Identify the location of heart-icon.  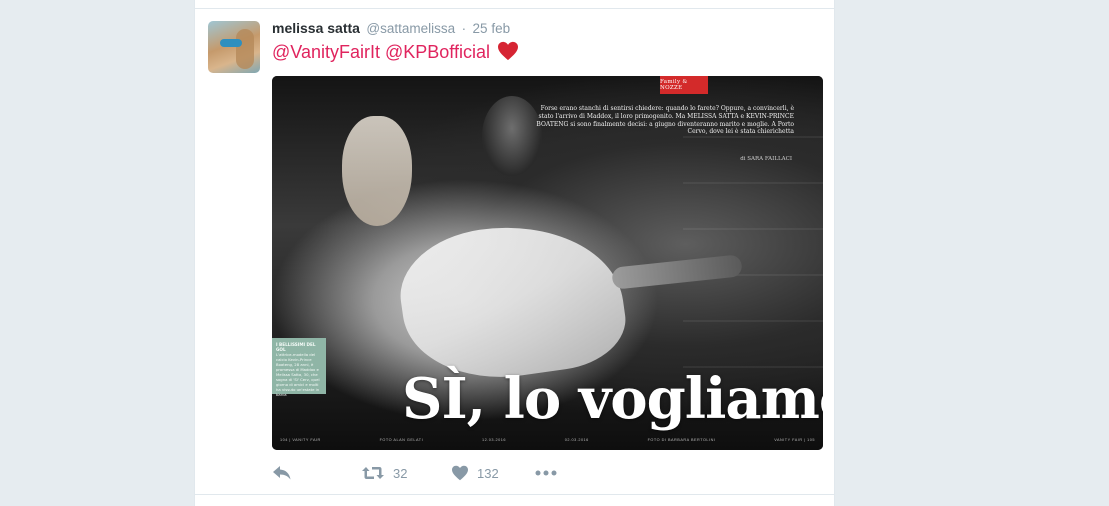
(460, 473).